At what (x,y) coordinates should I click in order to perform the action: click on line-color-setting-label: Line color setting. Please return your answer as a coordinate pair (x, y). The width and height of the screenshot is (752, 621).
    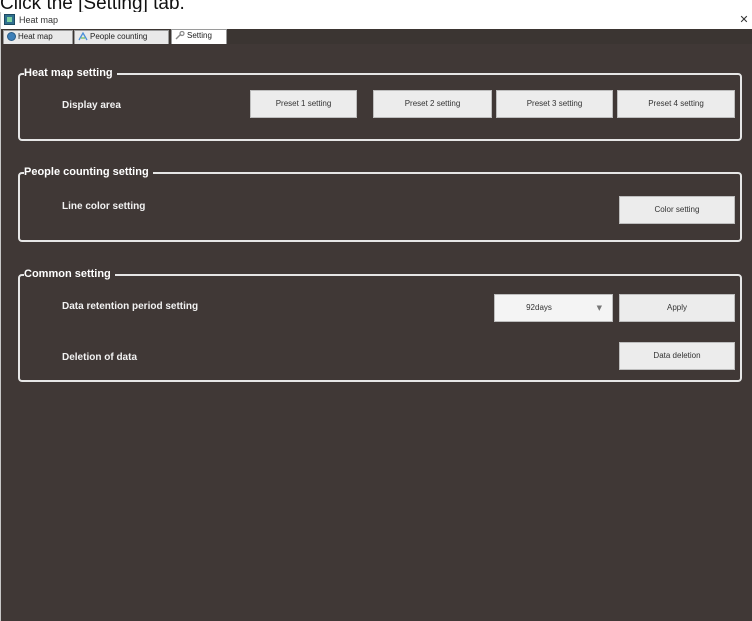
    Looking at the image, I should click on (104, 206).